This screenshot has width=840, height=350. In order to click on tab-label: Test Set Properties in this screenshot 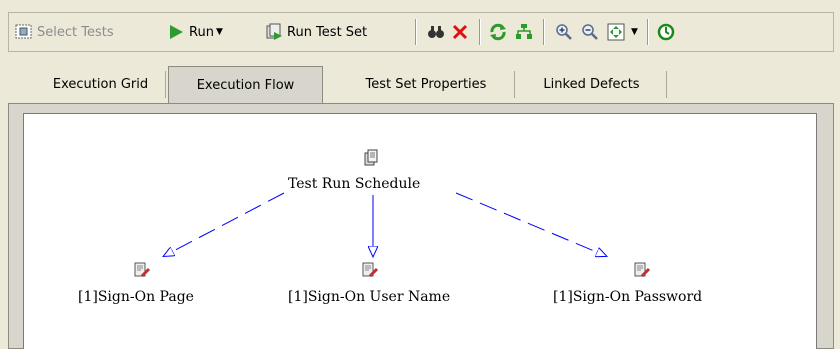, I will do `click(426, 84)`.